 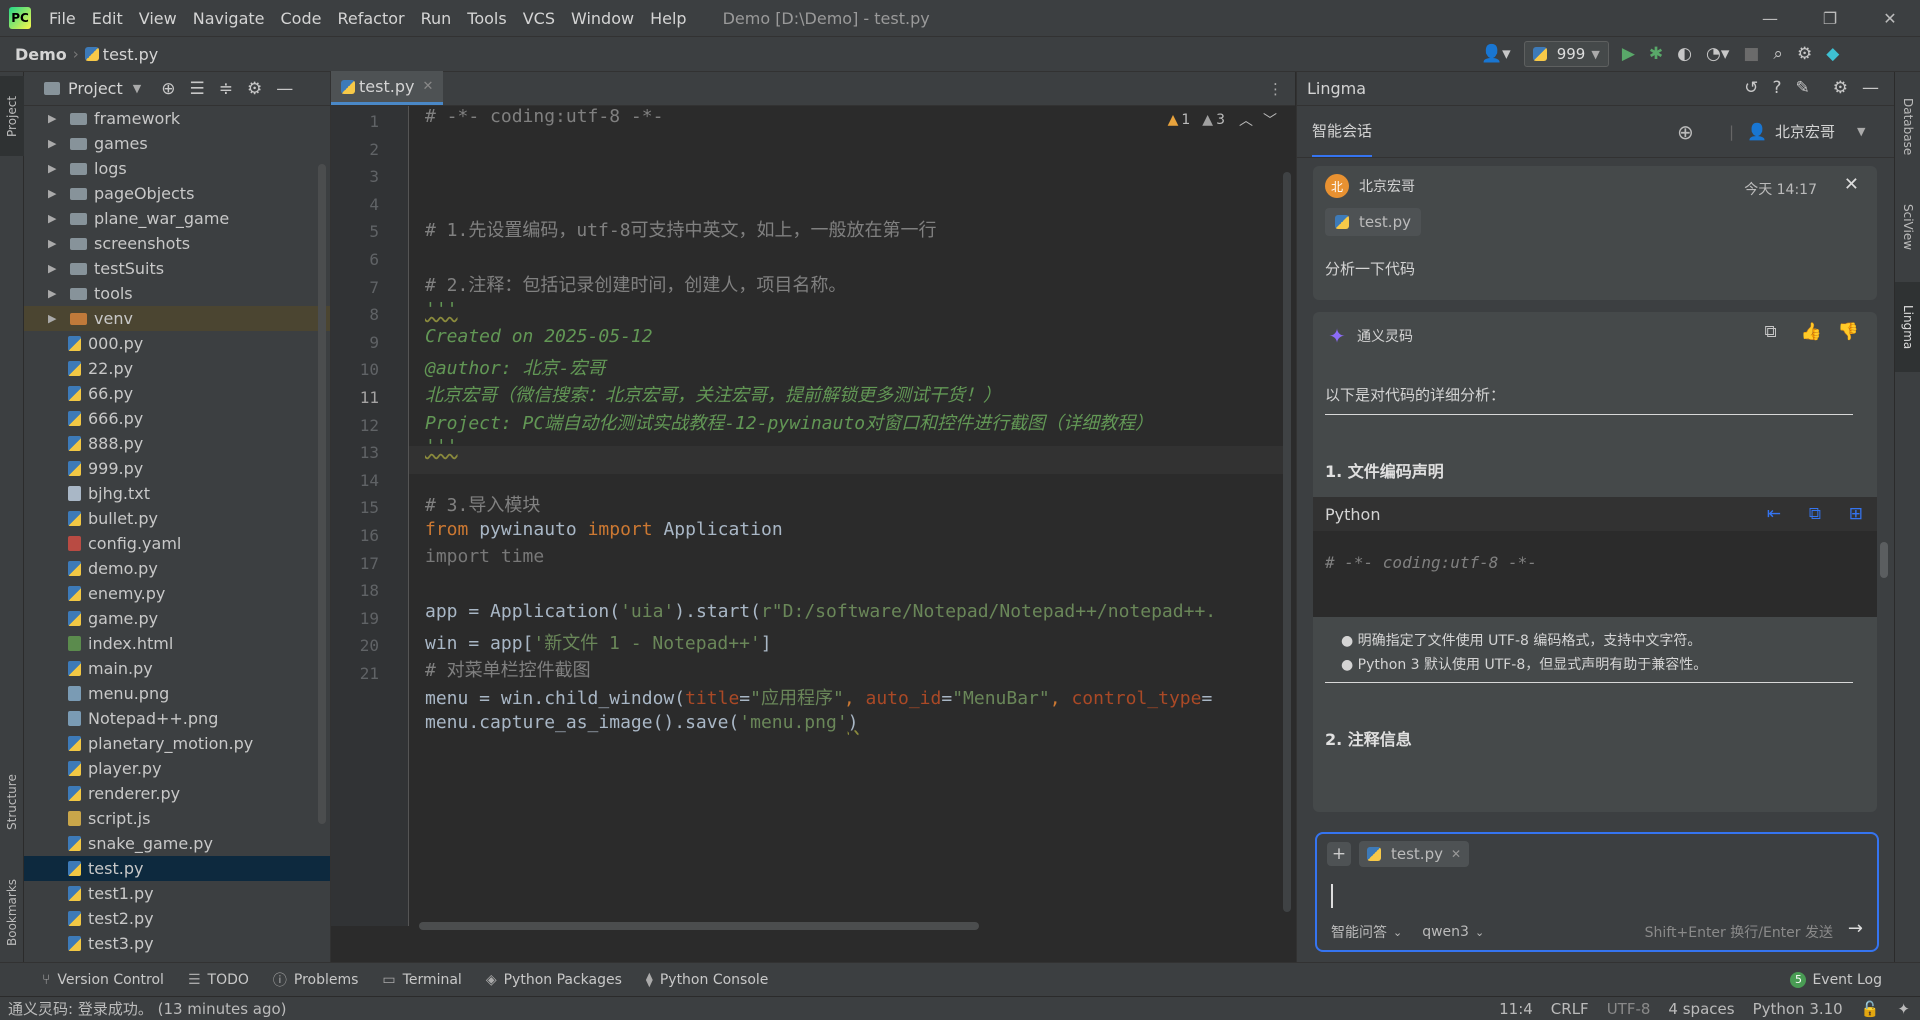 I want to click on tree-folder-testSuits: ▶ testSuits, so click(x=177, y=268).